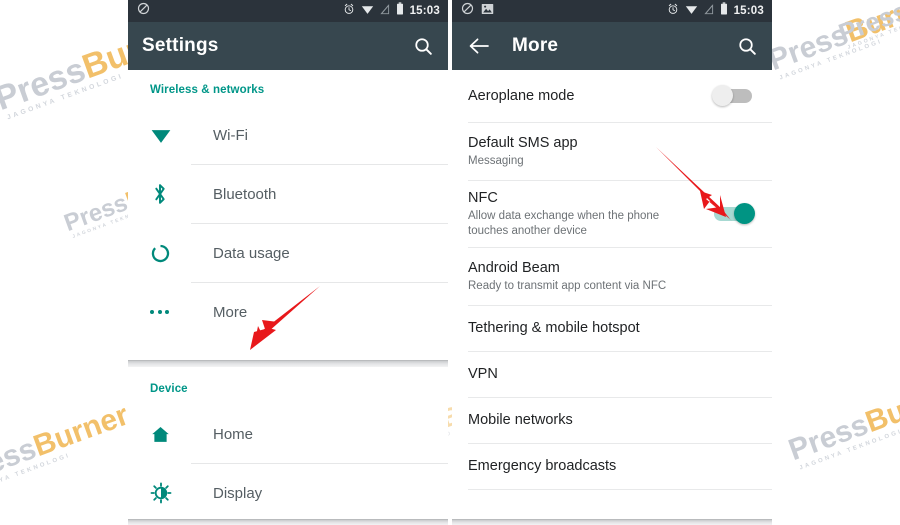 Image resolution: width=900 pixels, height=525 pixels. I want to click on settings-item-data-usage: Data usage, so click(288, 253).